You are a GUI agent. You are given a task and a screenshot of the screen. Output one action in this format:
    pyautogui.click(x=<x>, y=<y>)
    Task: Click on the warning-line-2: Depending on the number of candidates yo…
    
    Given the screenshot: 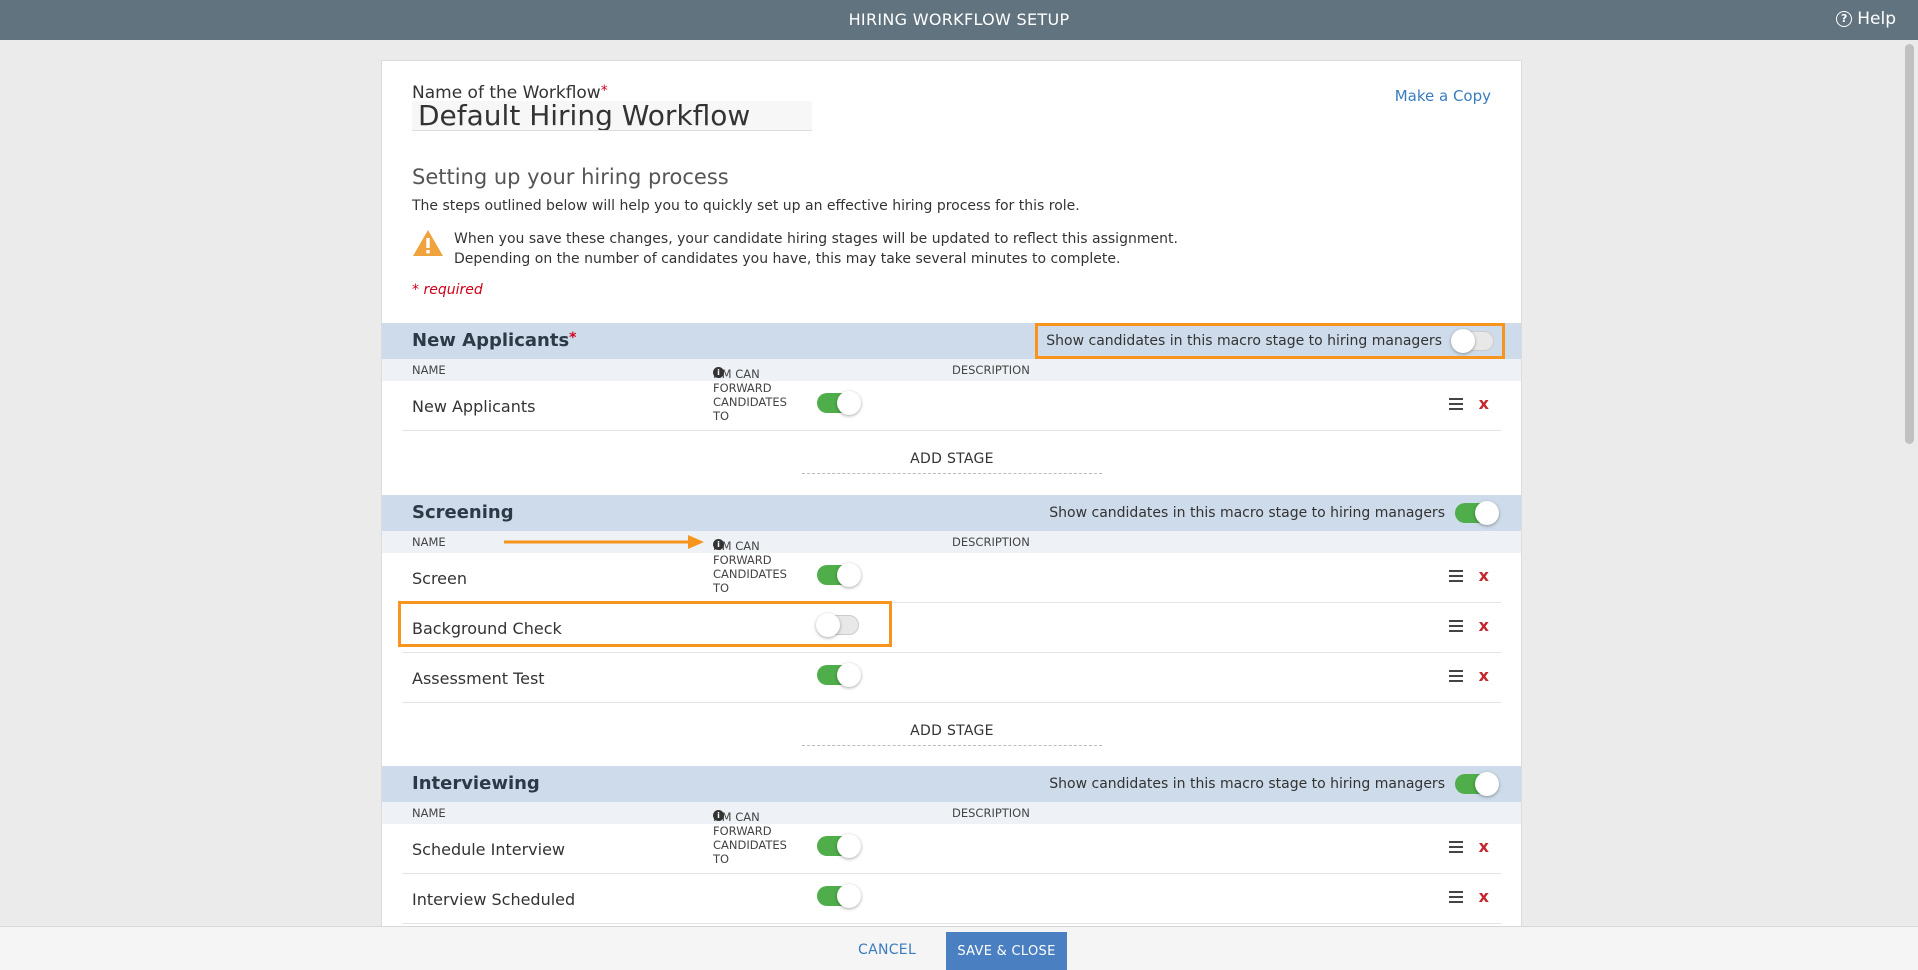 What is the action you would take?
    pyautogui.click(x=787, y=259)
    